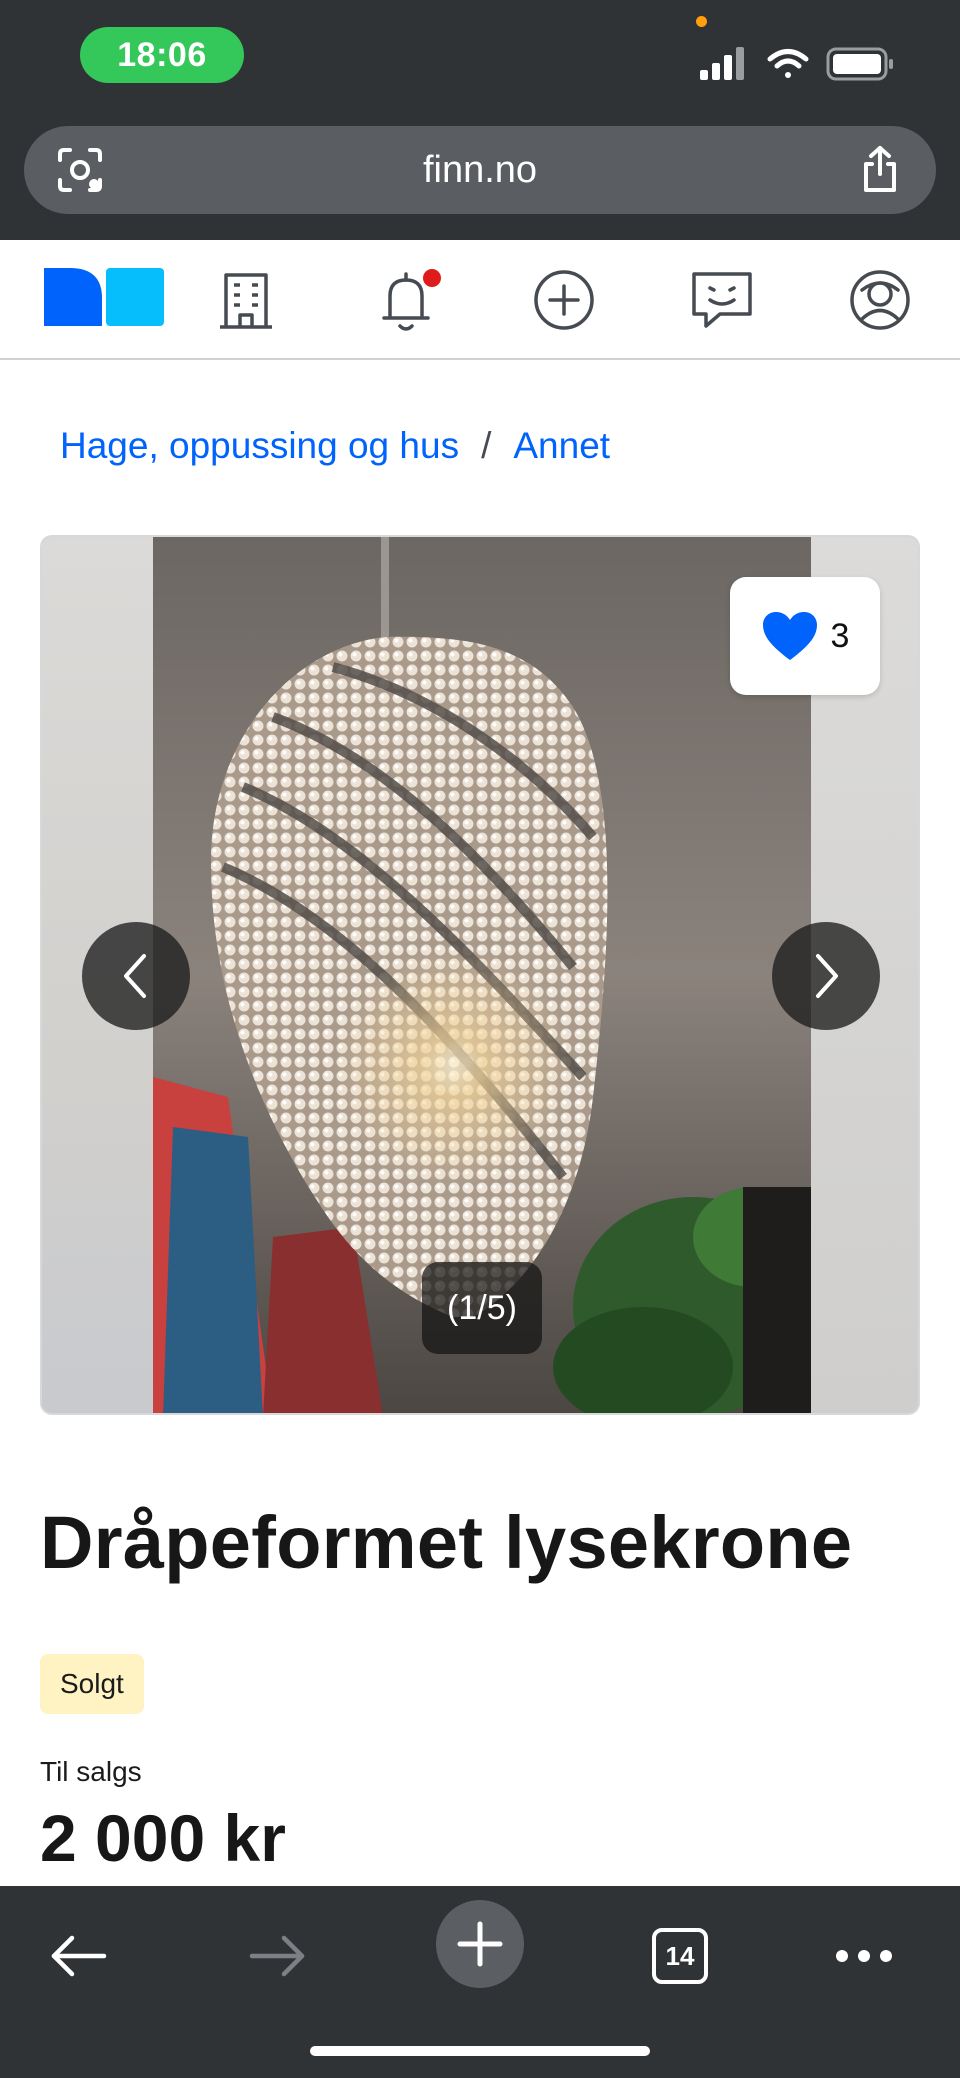  I want to click on tabs-button: 14, so click(680, 1956).